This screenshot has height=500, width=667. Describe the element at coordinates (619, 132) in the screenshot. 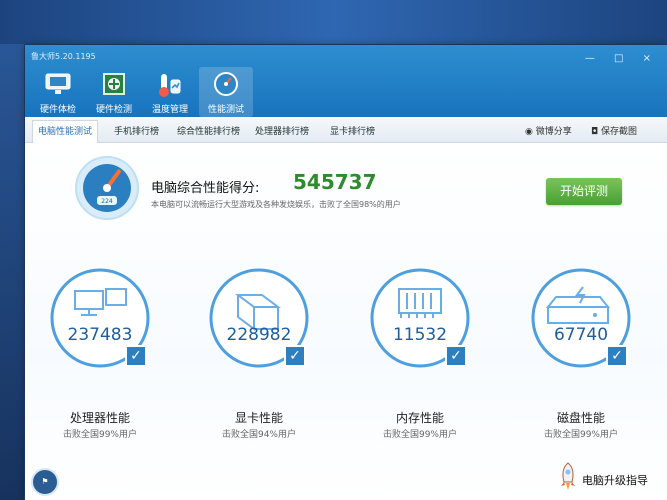

I see `save-screenshot-label: 保存截图` at that location.